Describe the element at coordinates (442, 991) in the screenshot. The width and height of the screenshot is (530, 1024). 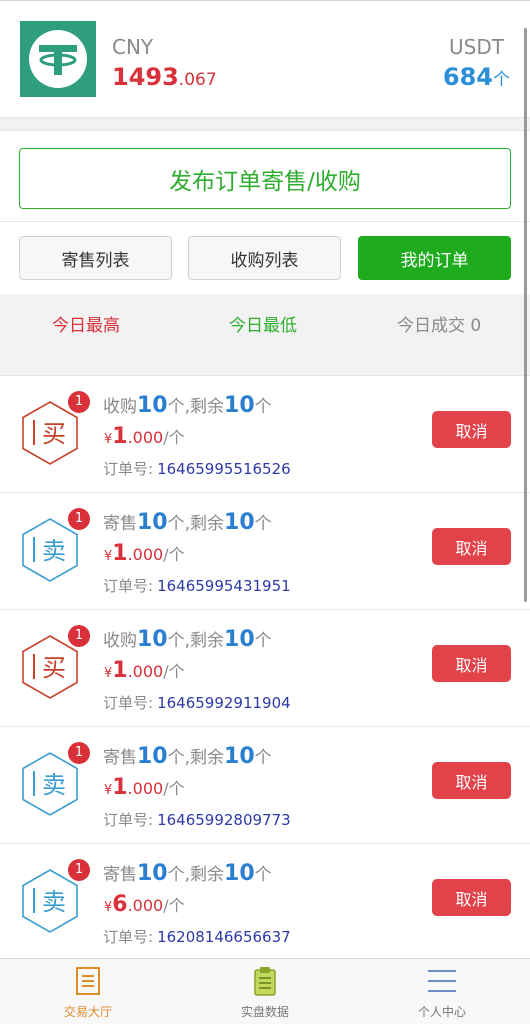
I see `nav-profile: 个人中心` at that location.